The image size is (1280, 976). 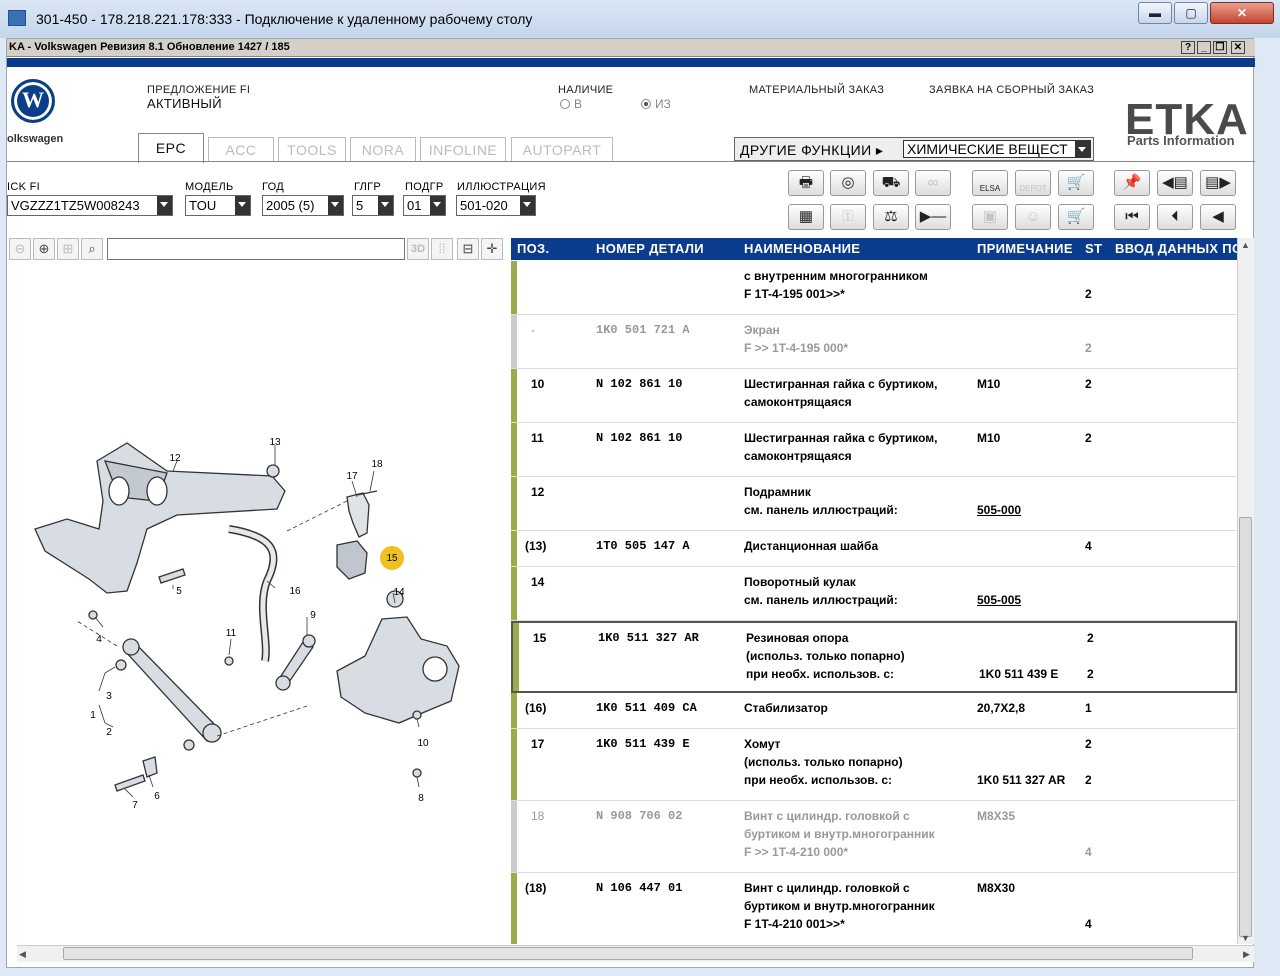 I want to click on list-icon: ▦, so click(x=806, y=217).